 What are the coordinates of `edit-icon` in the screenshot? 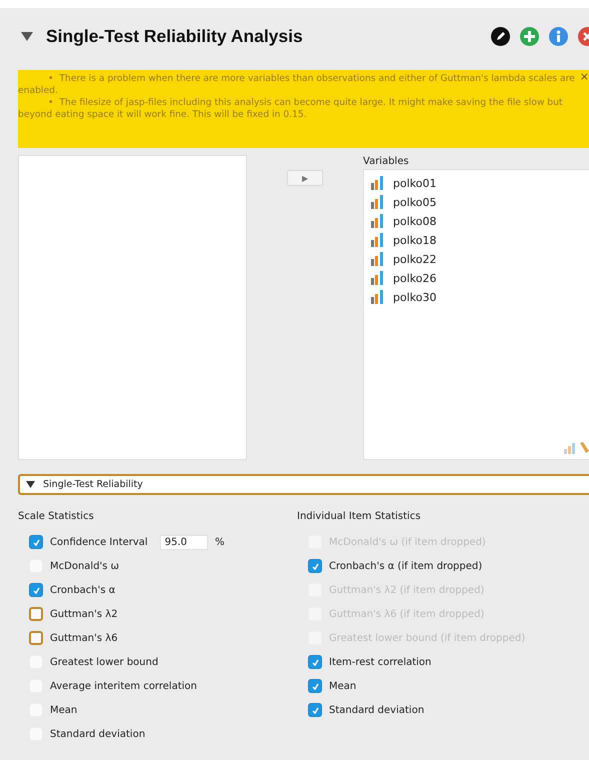 It's located at (500, 36).